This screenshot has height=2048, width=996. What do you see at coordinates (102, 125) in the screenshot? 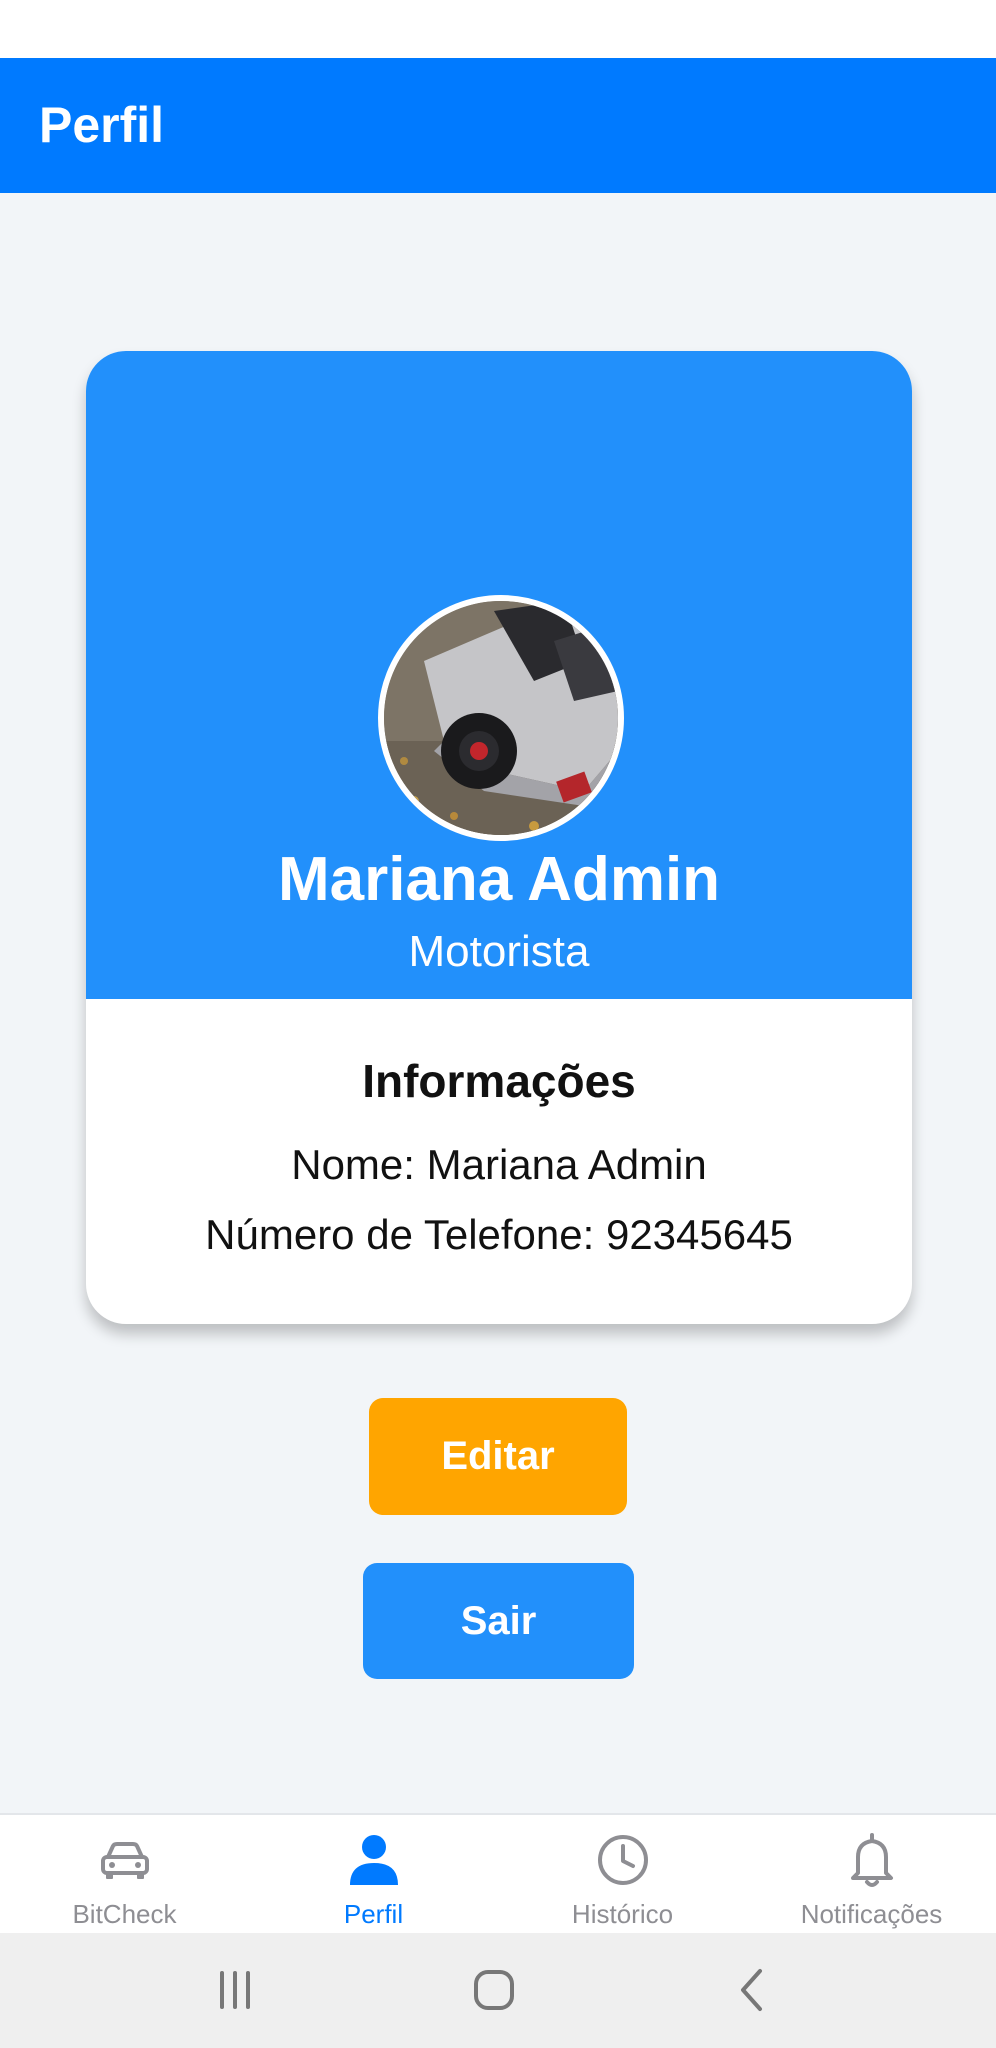
I see `page-title: Perfil` at bounding box center [102, 125].